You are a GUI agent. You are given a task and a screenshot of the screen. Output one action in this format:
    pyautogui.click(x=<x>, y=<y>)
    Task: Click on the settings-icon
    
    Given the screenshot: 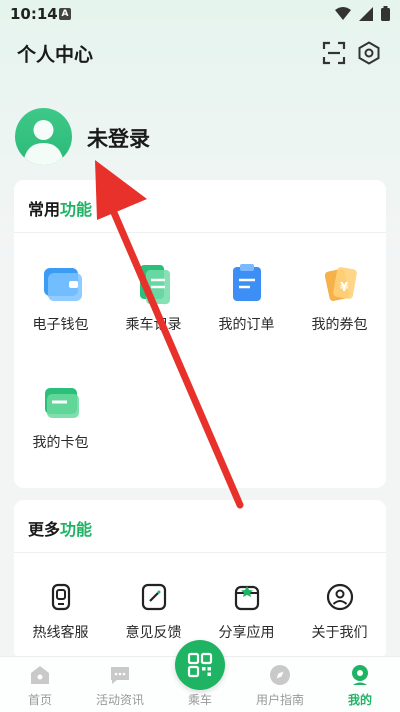 What is the action you would take?
    pyautogui.click(x=369, y=53)
    